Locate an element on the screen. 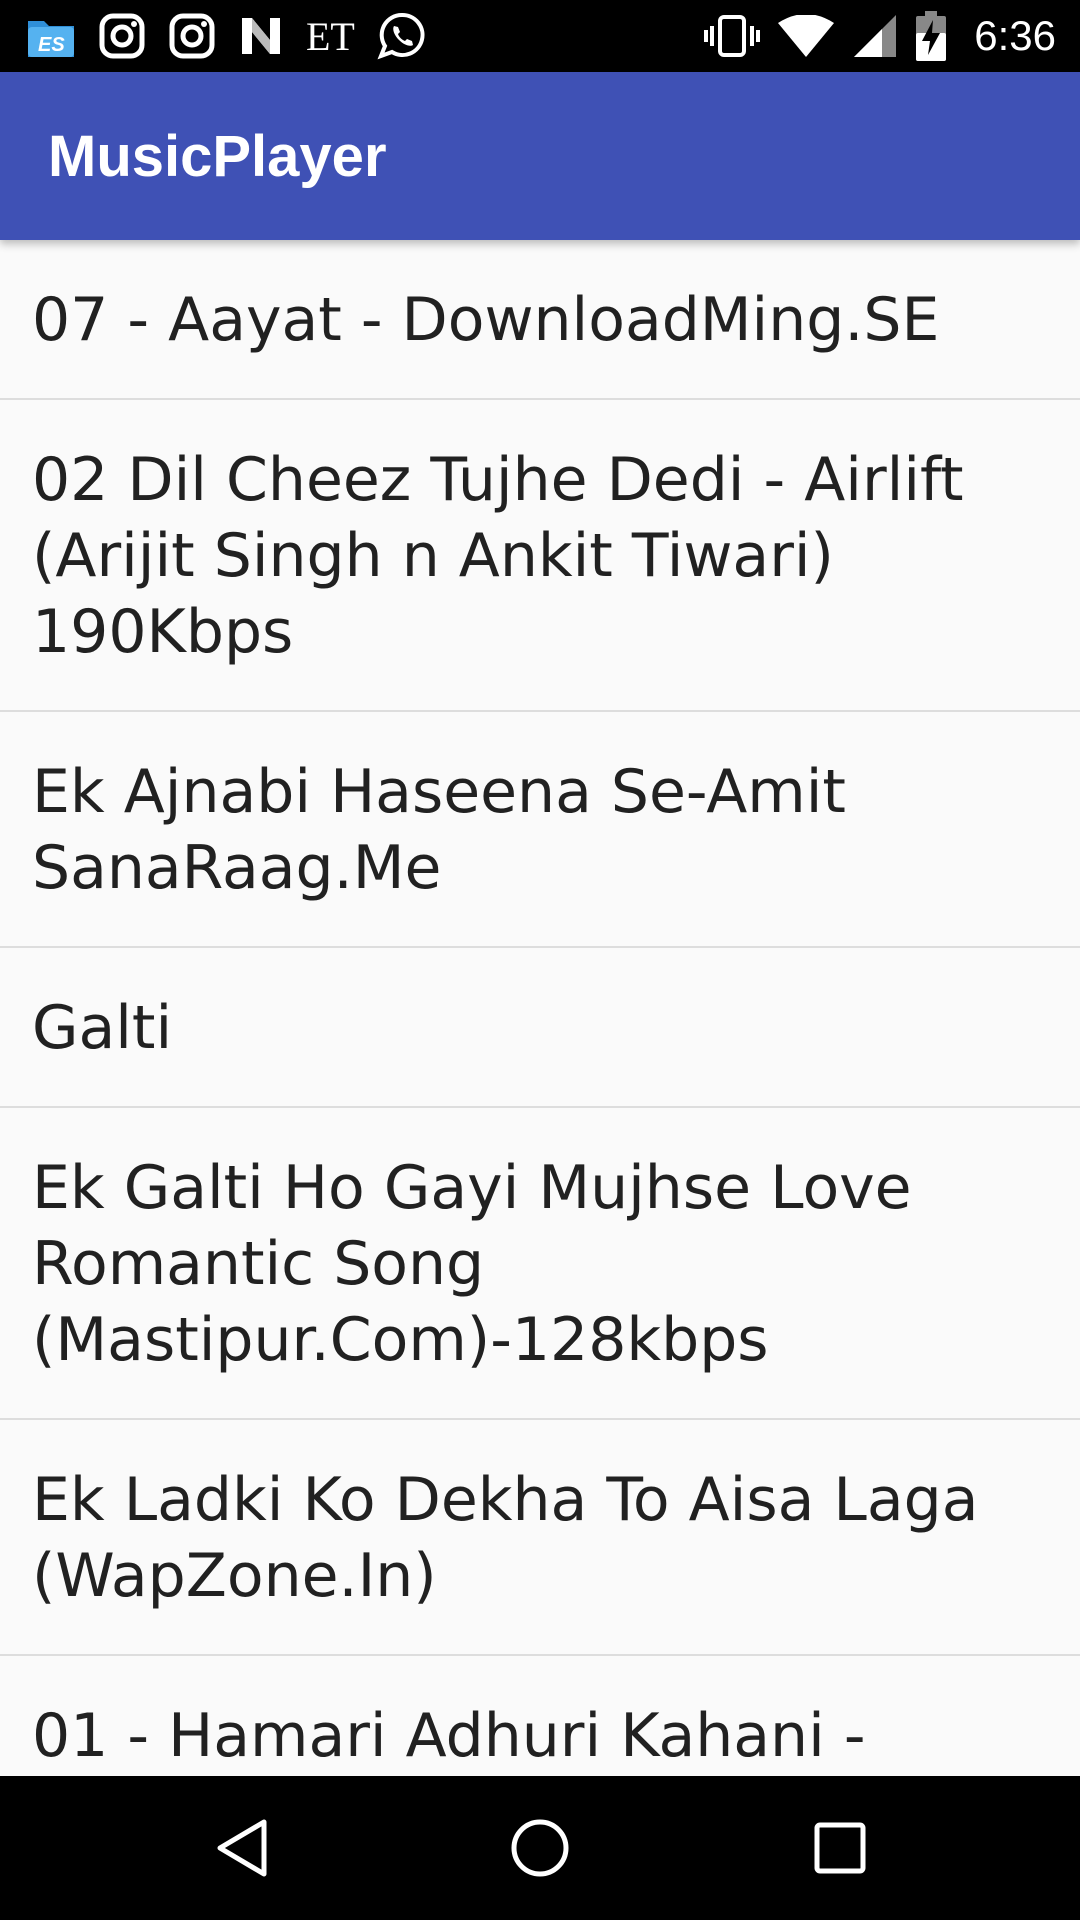 Image resolution: width=1080 pixels, height=1920 pixels. clock: 6:36 is located at coordinates (1015, 35).